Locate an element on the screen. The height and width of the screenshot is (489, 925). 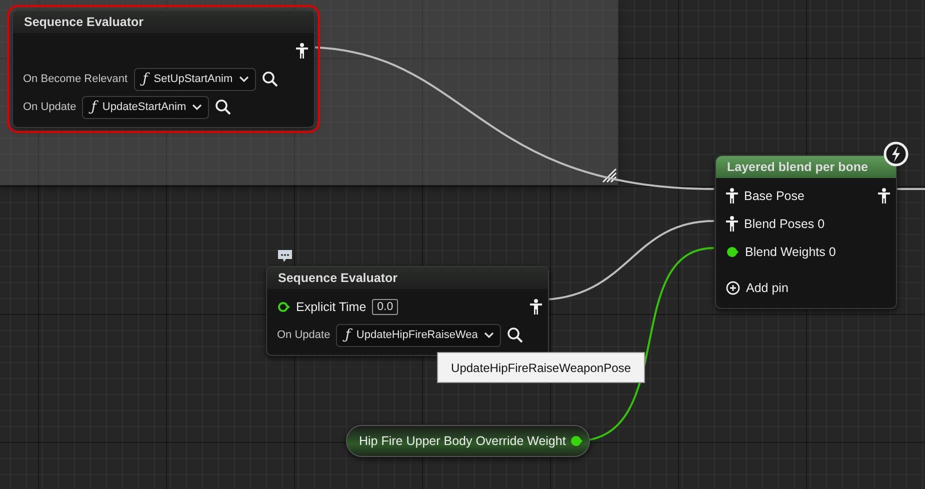
variable-node: Hip Fire Upper Body Override Weight is located at coordinates (468, 441).